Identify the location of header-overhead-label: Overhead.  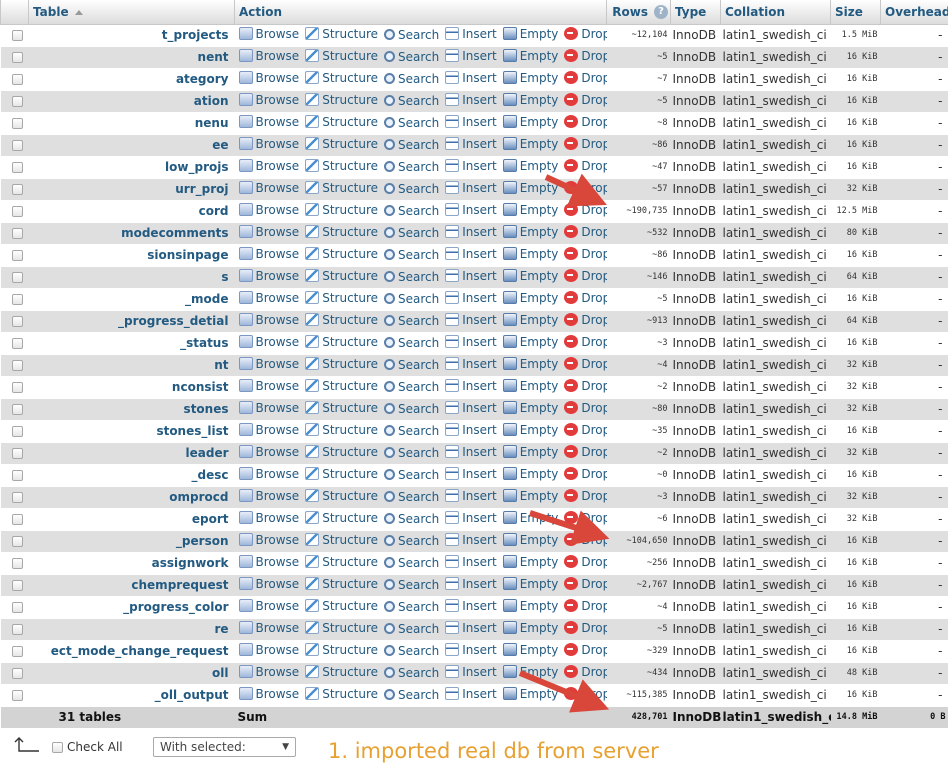
(916, 12).